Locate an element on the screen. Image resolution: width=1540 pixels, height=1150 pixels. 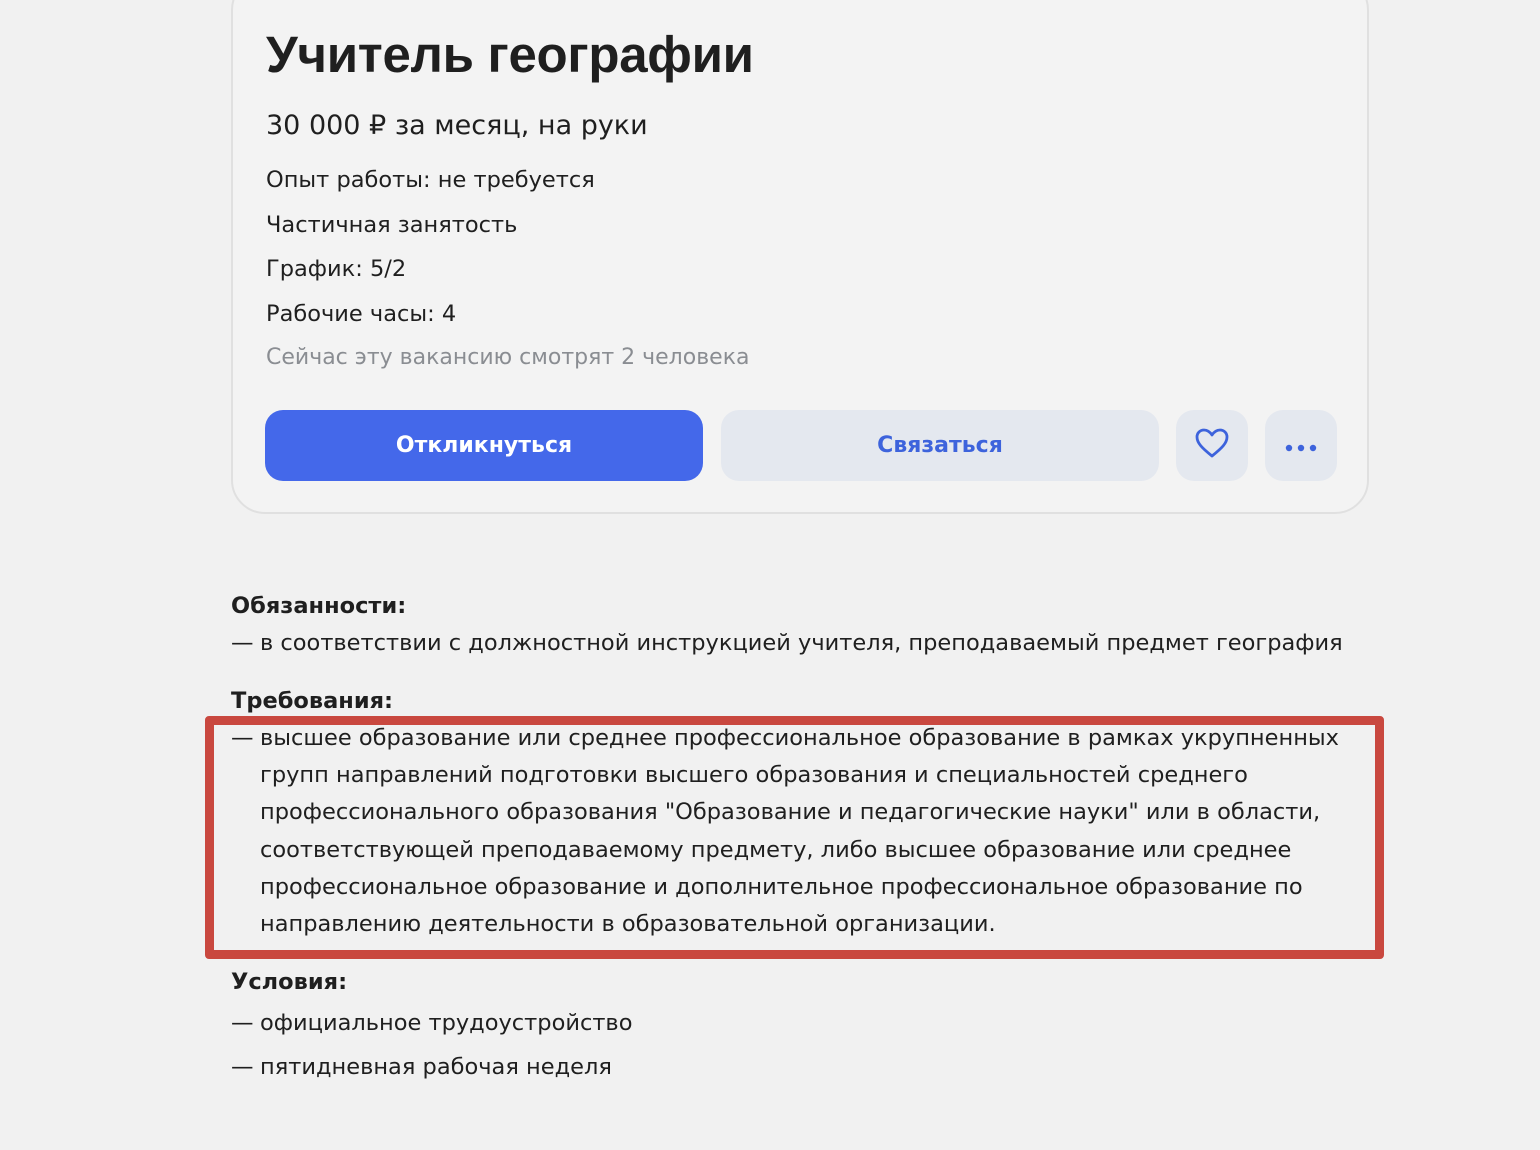
duties-heading: Обязанности: is located at coordinates (319, 606).